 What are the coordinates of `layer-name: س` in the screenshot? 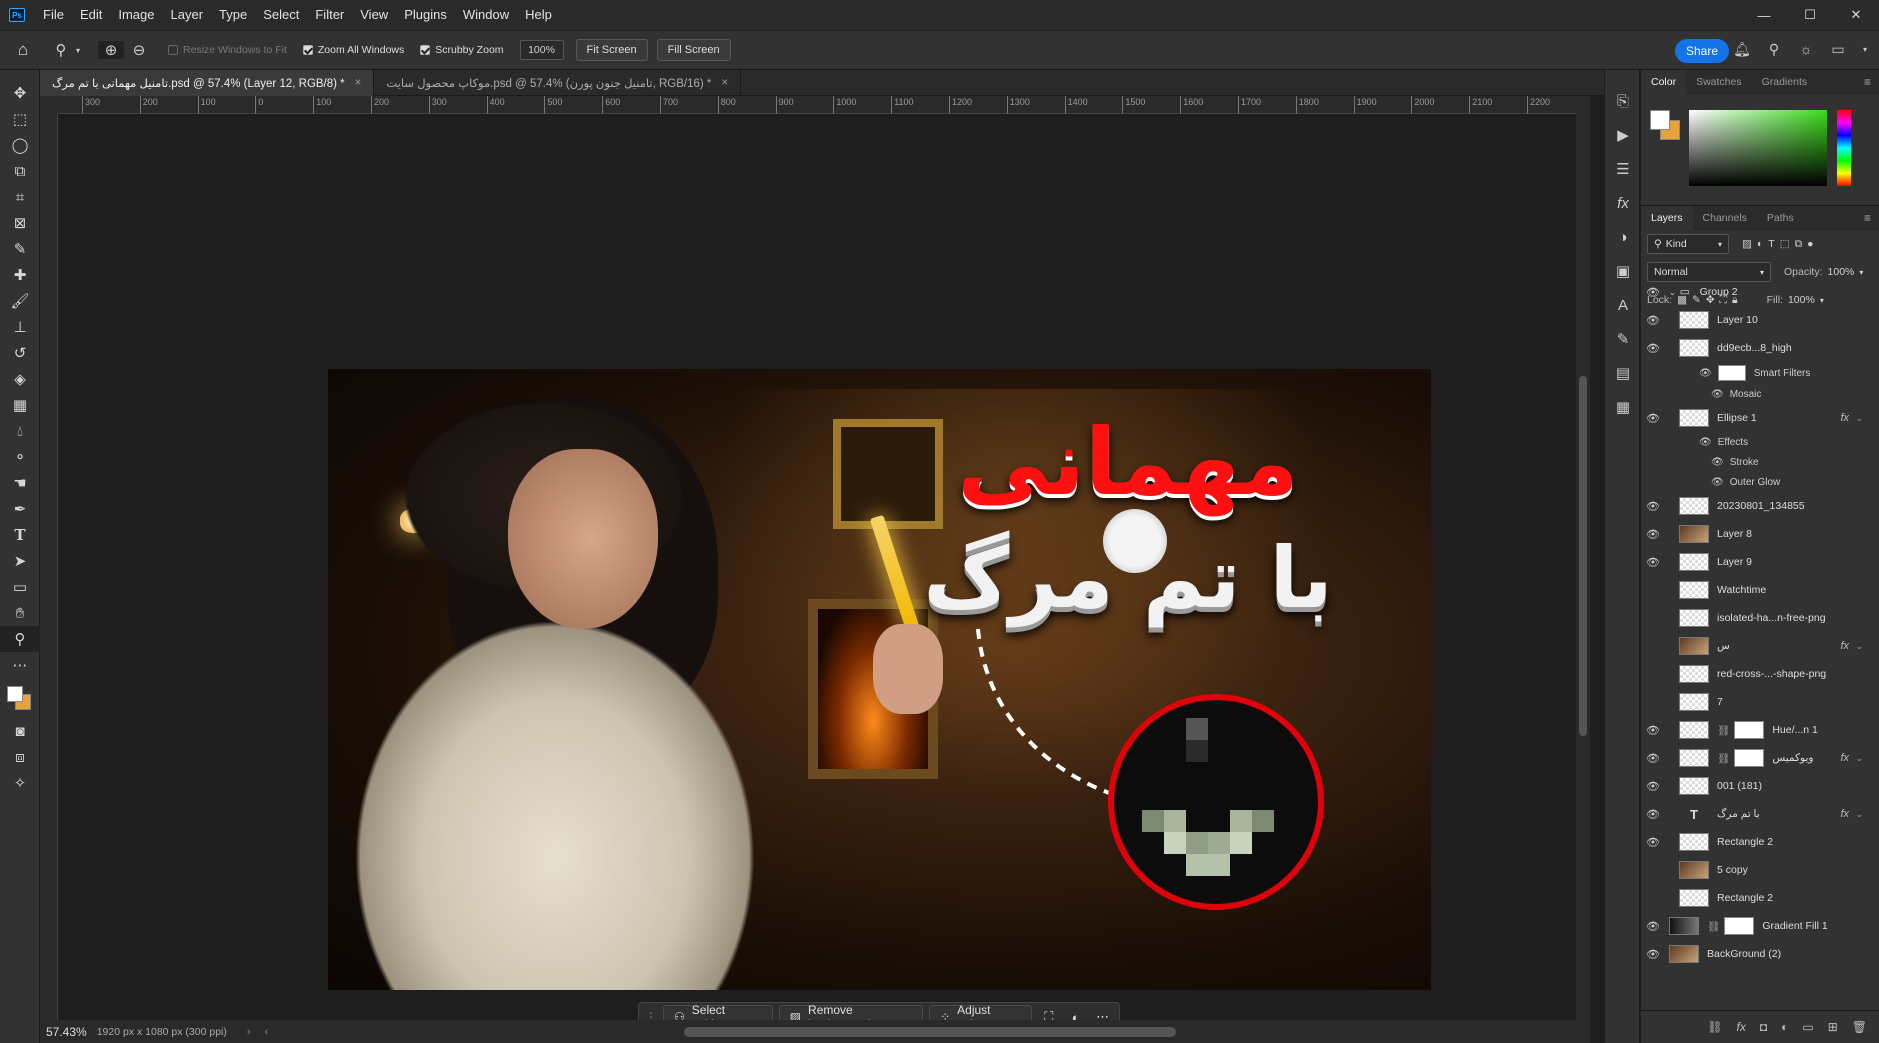 It's located at (1723, 646).